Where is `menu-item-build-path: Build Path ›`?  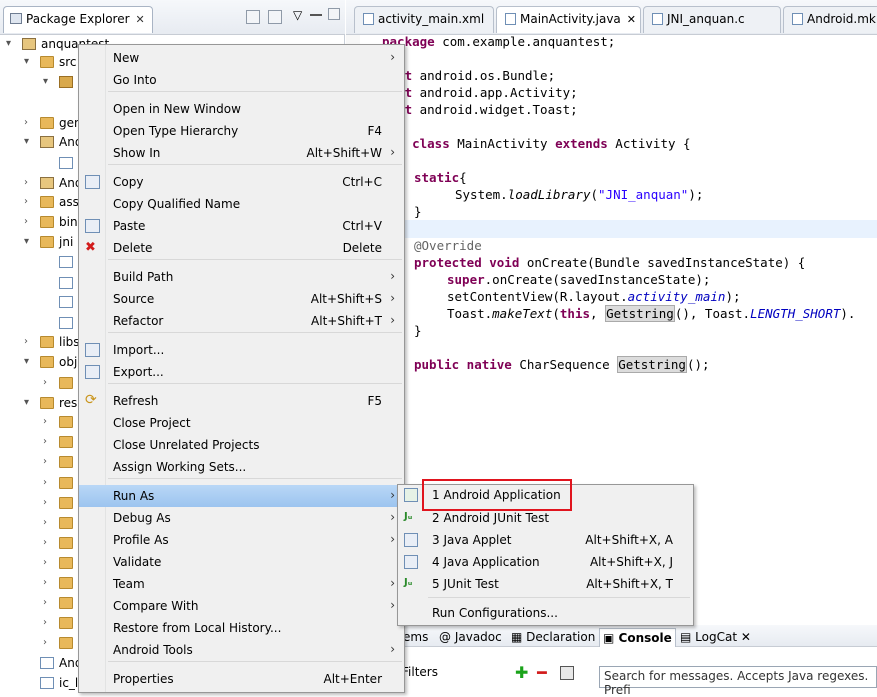
menu-item-build-path: Build Path › is located at coordinates (241, 277).